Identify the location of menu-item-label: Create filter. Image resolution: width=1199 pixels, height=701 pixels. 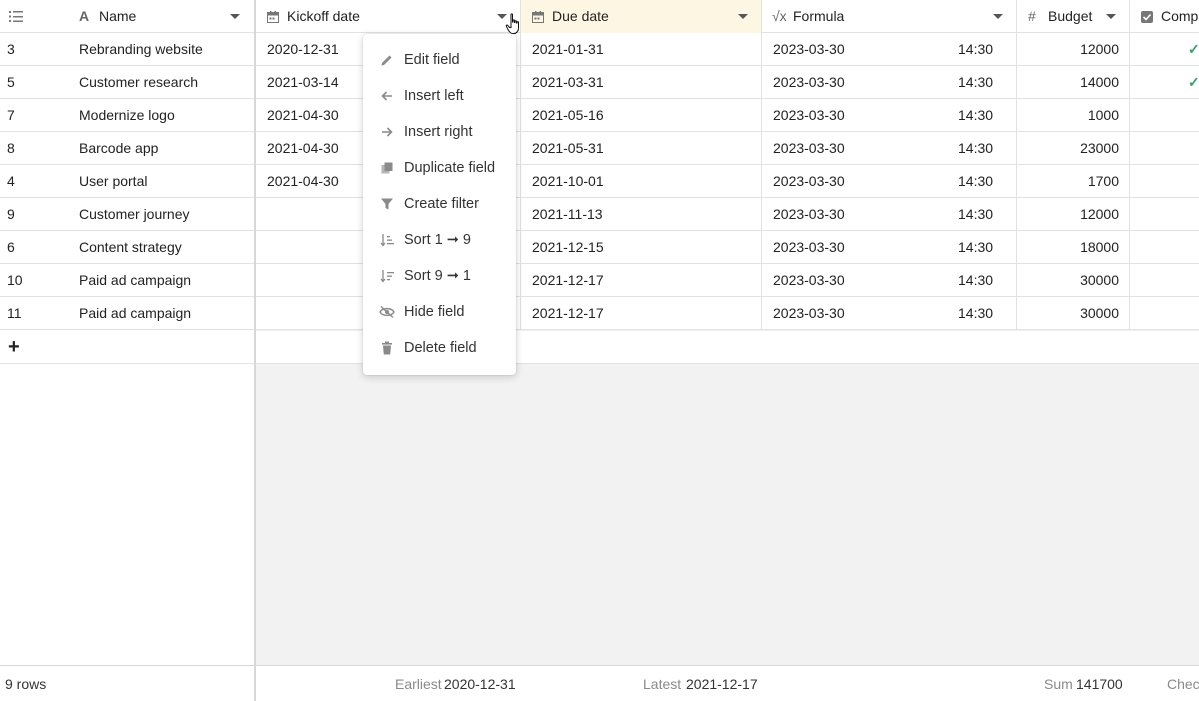
(441, 204).